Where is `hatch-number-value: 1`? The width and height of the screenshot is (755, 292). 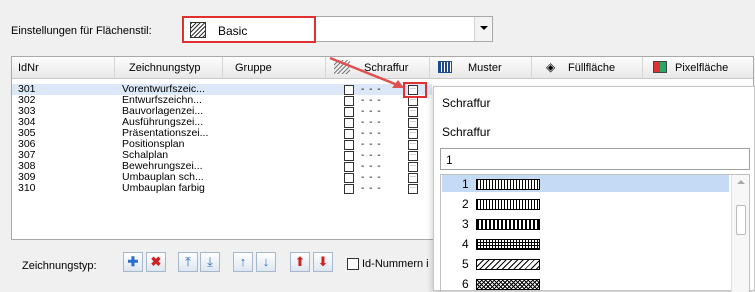 hatch-number-value: 1 is located at coordinates (449, 160).